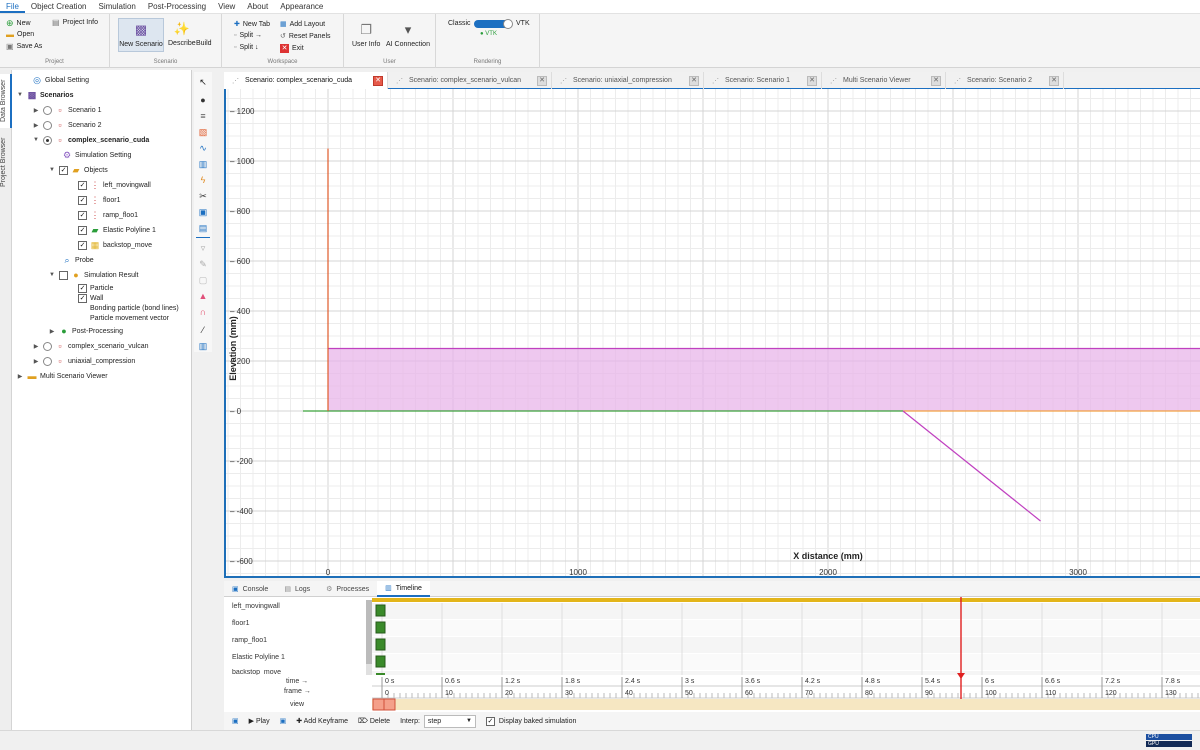  What do you see at coordinates (226, 6) in the screenshot?
I see `menu-view: View` at bounding box center [226, 6].